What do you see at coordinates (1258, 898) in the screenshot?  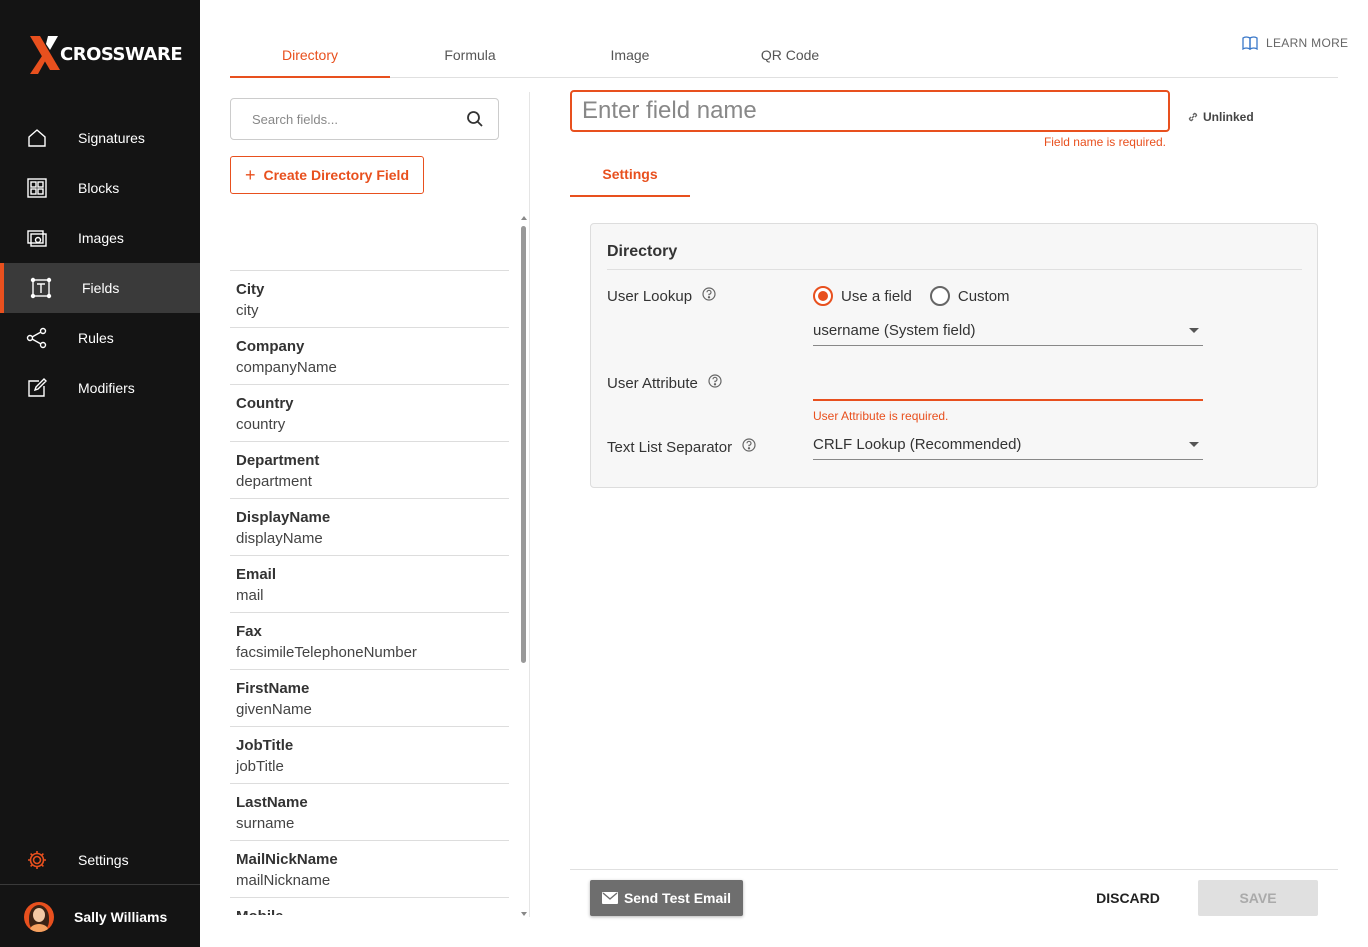 I see `save-button: SAVE` at bounding box center [1258, 898].